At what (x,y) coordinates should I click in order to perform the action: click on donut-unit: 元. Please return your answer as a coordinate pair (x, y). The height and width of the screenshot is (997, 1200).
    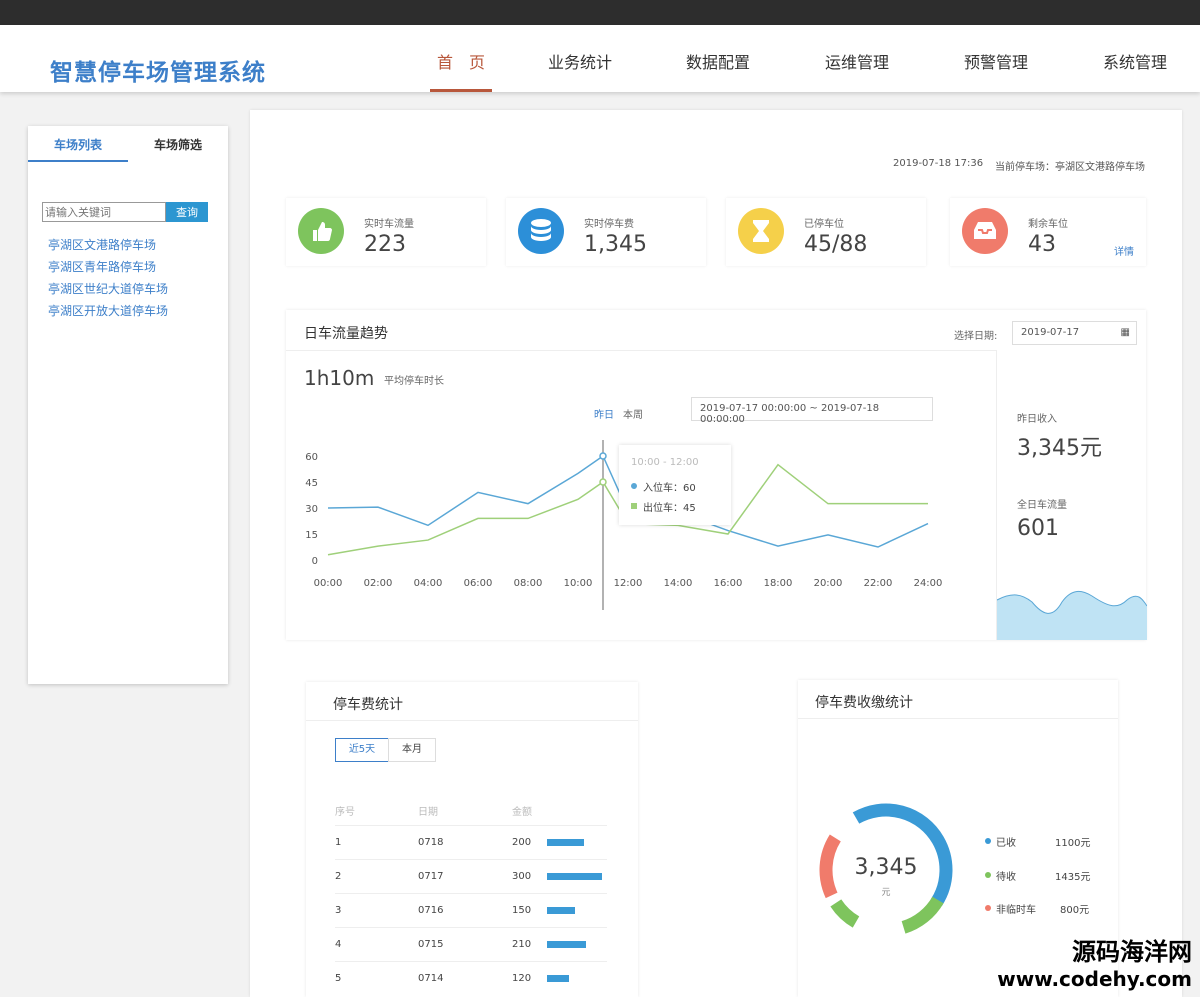
    Looking at the image, I should click on (886, 893).